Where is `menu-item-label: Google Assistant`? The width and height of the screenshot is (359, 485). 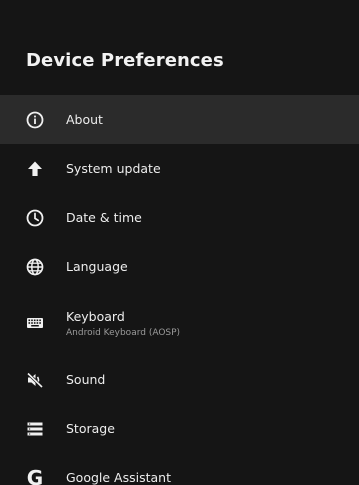 menu-item-label: Google Assistant is located at coordinates (118, 477).